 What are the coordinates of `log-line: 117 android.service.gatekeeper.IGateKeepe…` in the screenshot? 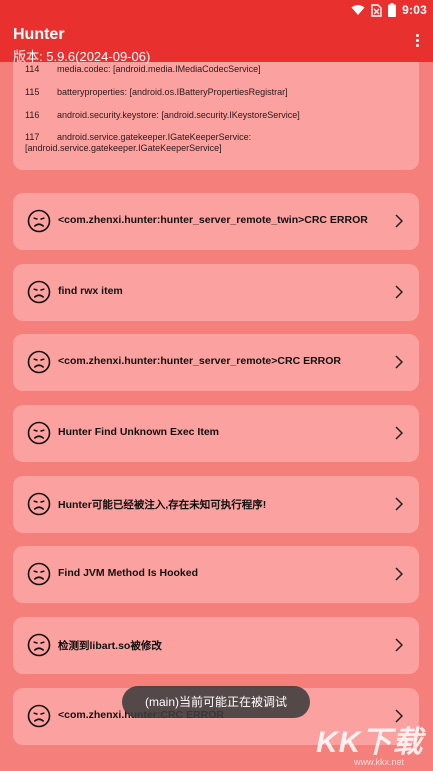 It's located at (138, 142).